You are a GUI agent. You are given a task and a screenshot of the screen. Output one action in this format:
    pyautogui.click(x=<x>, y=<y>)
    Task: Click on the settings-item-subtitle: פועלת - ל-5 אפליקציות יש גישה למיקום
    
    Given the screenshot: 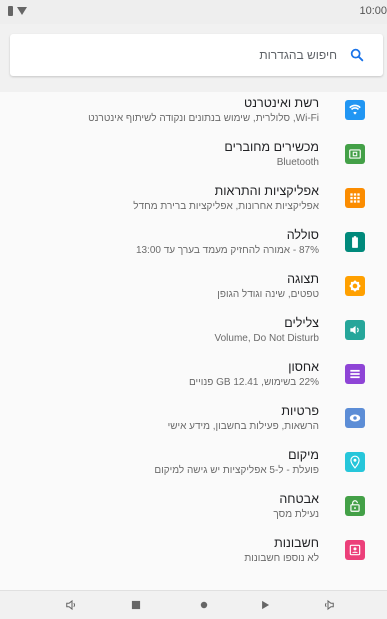 What is the action you would take?
    pyautogui.click(x=236, y=470)
    